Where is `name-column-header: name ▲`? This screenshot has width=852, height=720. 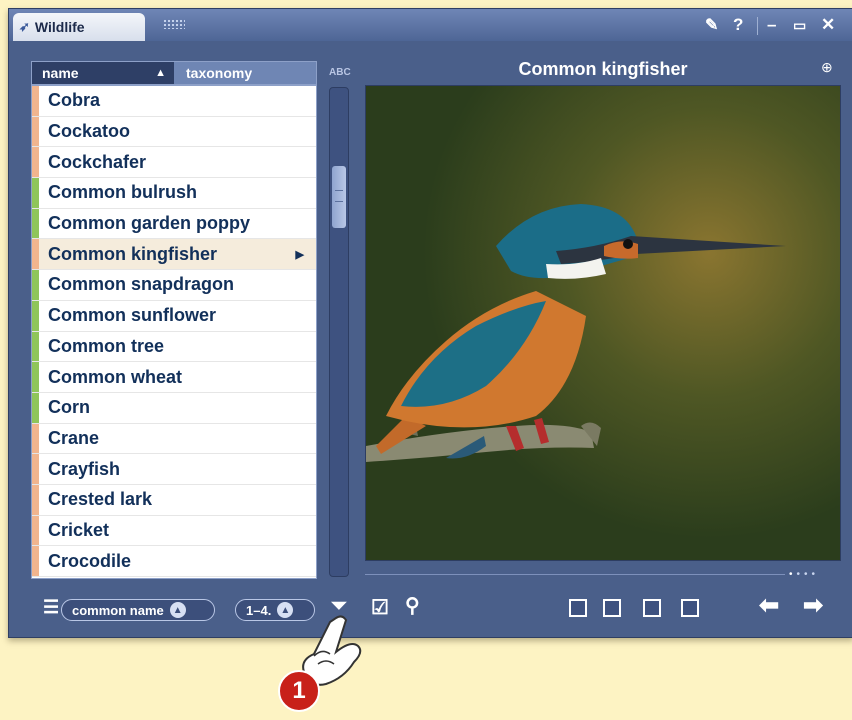 name-column-header: name ▲ is located at coordinates (103, 73).